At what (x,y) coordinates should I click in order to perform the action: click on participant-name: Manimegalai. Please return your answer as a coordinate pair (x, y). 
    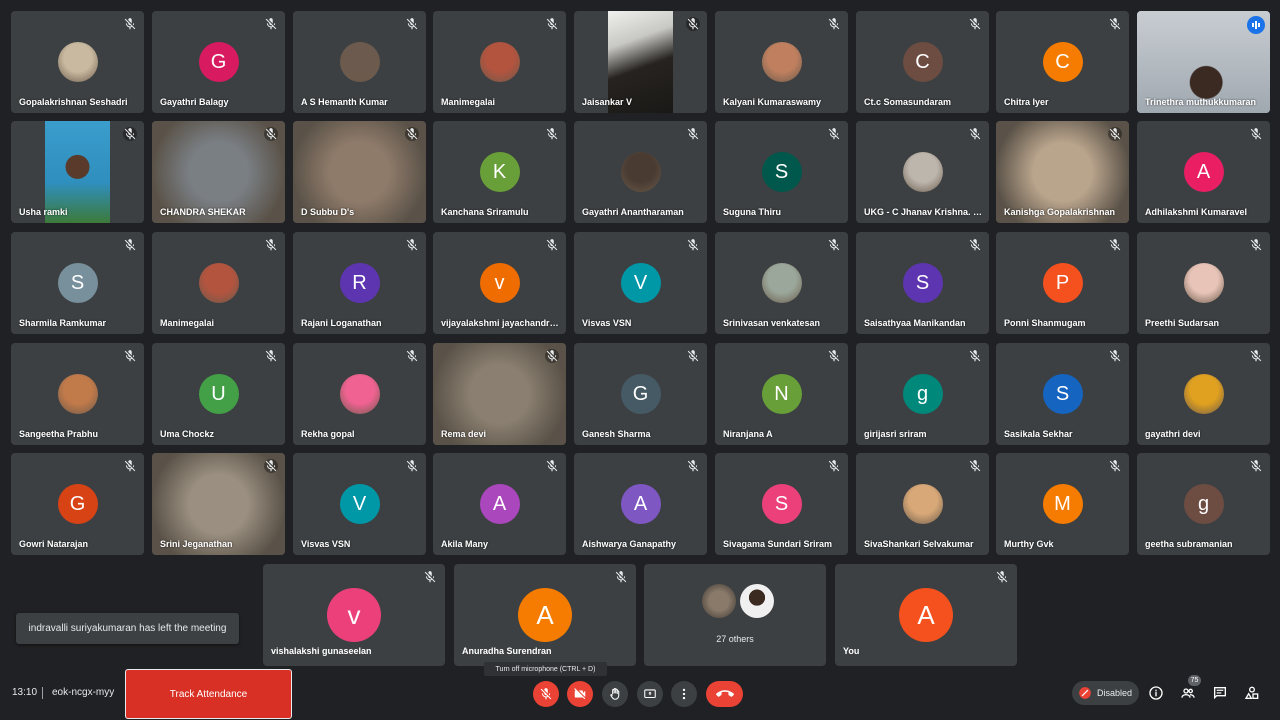
    Looking at the image, I should click on (187, 323).